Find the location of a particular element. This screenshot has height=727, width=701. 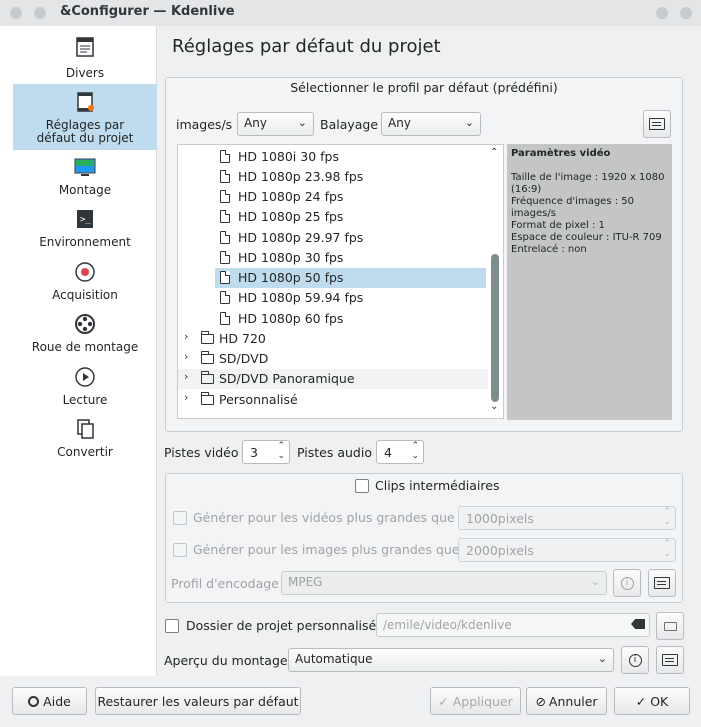

sidebar-item-label: Acquisition is located at coordinates (85, 295).